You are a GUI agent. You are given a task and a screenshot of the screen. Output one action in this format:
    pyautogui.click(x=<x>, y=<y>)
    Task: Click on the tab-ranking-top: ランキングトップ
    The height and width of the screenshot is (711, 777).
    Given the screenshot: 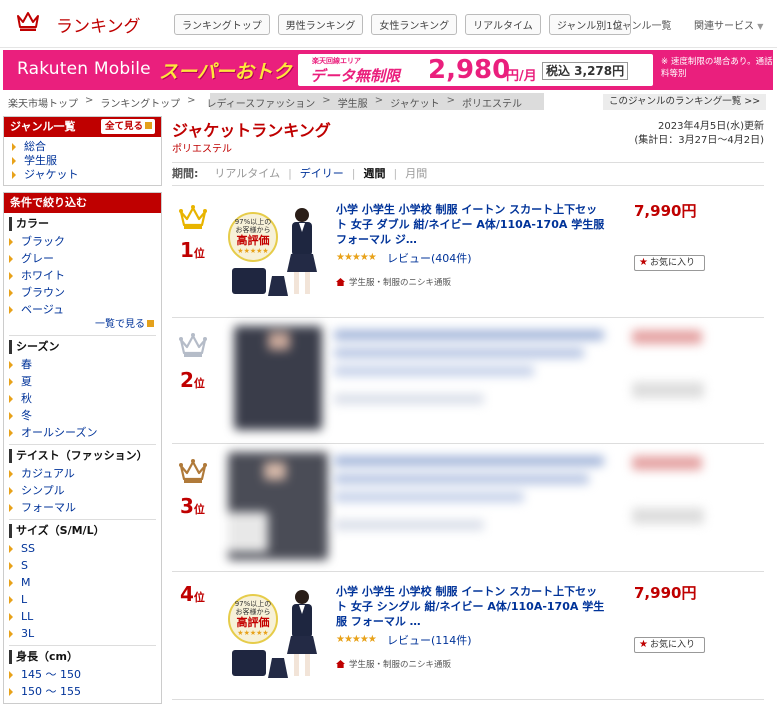 What is the action you would take?
    pyautogui.click(x=222, y=24)
    